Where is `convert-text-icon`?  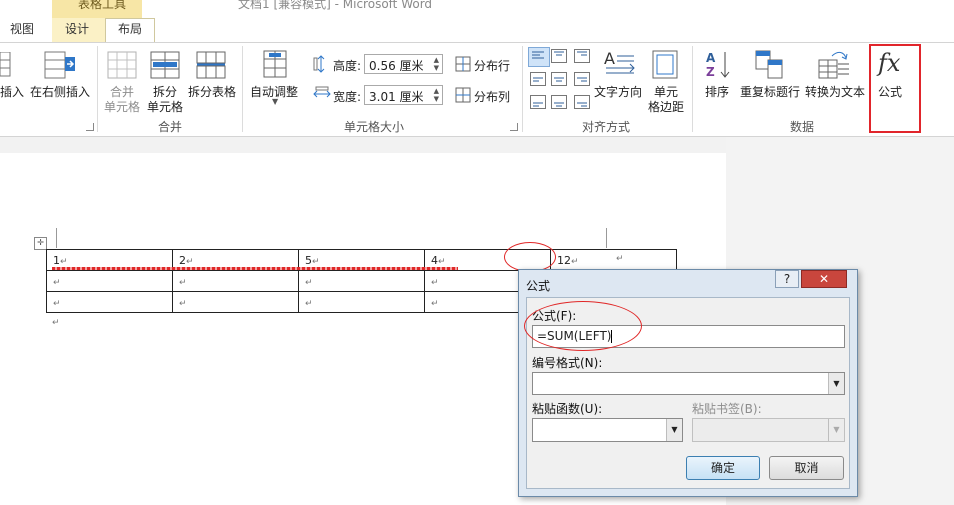
convert-text-icon is located at coordinates (833, 65).